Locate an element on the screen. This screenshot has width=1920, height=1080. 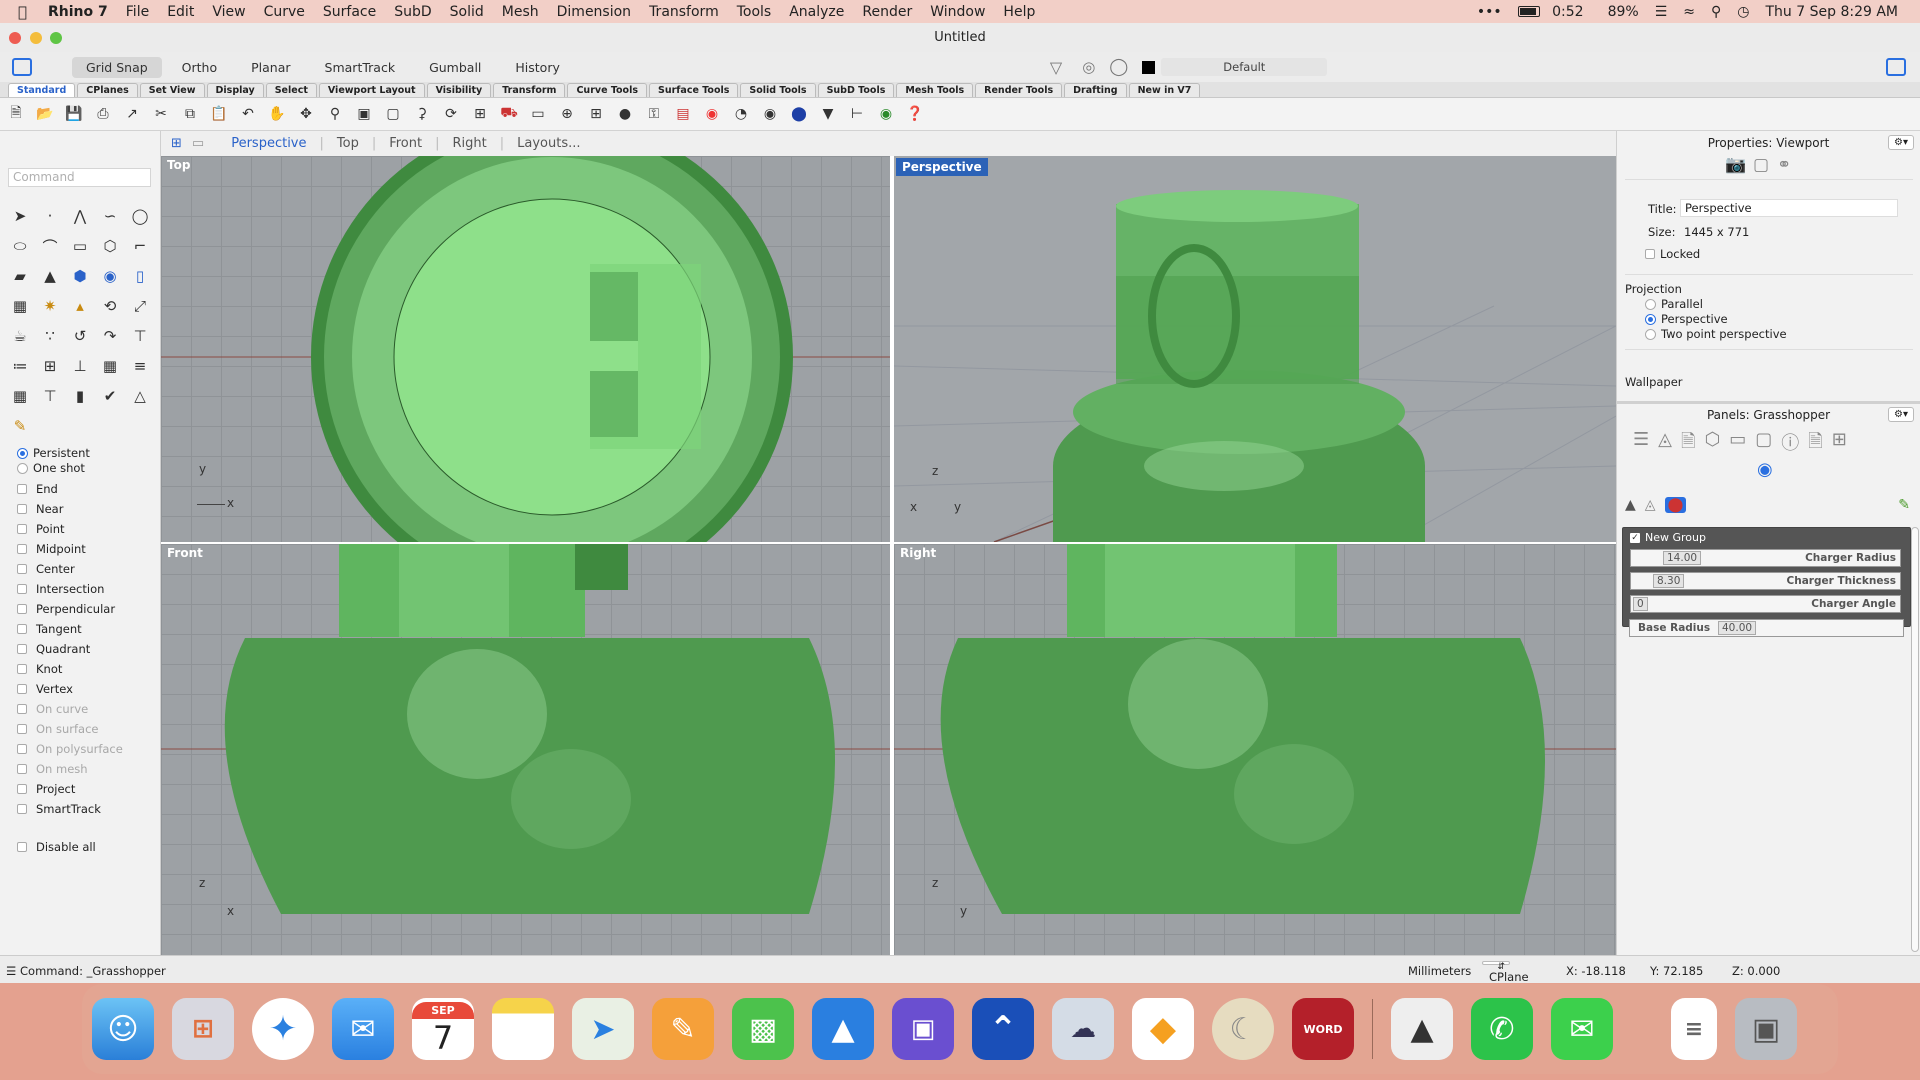
history-toggle: History is located at coordinates (537, 67).